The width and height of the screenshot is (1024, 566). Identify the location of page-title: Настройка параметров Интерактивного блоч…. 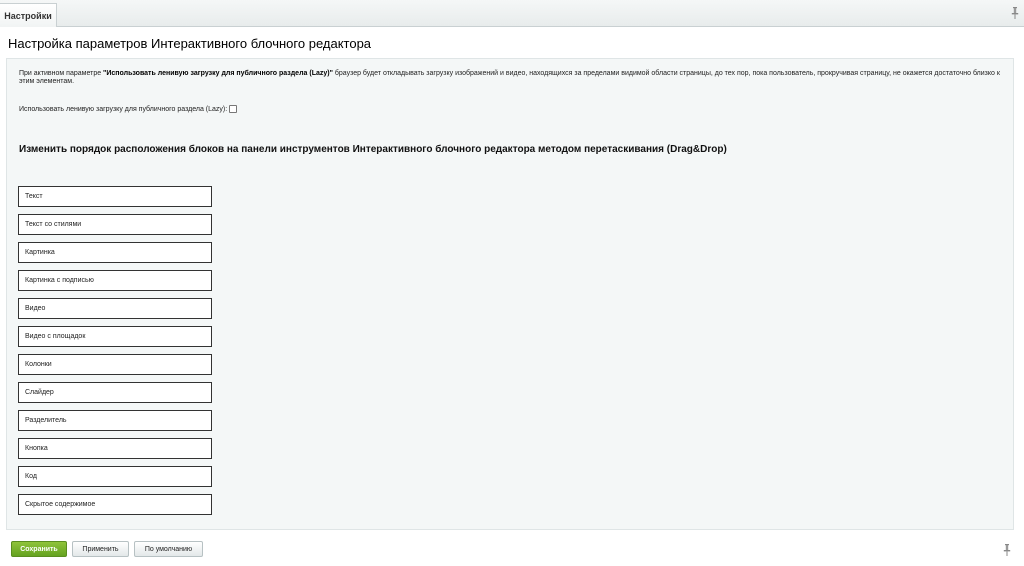
(190, 43).